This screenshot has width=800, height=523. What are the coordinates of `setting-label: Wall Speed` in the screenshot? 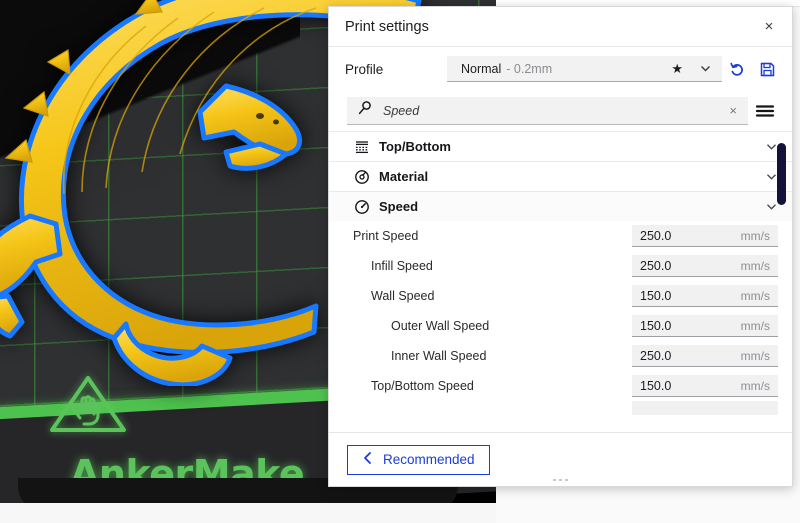 It's located at (403, 296).